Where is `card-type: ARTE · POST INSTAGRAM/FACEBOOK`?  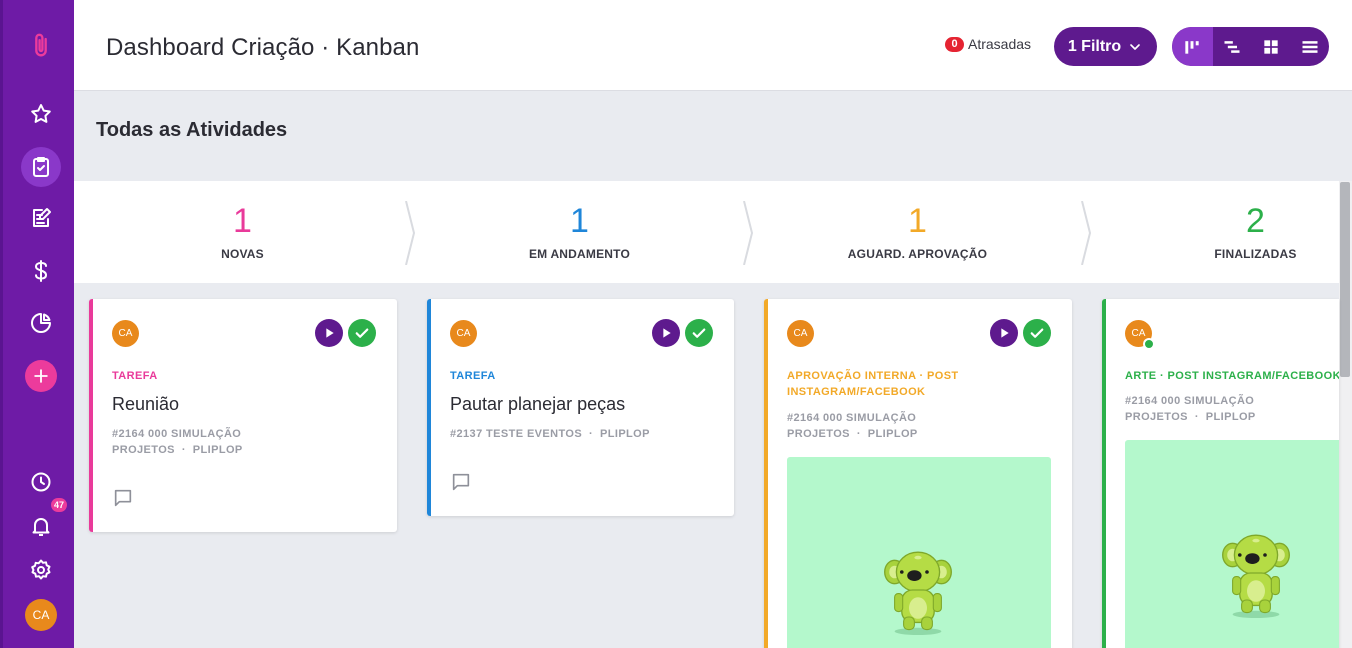
card-type: ARTE · POST INSTAGRAM/FACEBOOK is located at coordinates (1232, 376).